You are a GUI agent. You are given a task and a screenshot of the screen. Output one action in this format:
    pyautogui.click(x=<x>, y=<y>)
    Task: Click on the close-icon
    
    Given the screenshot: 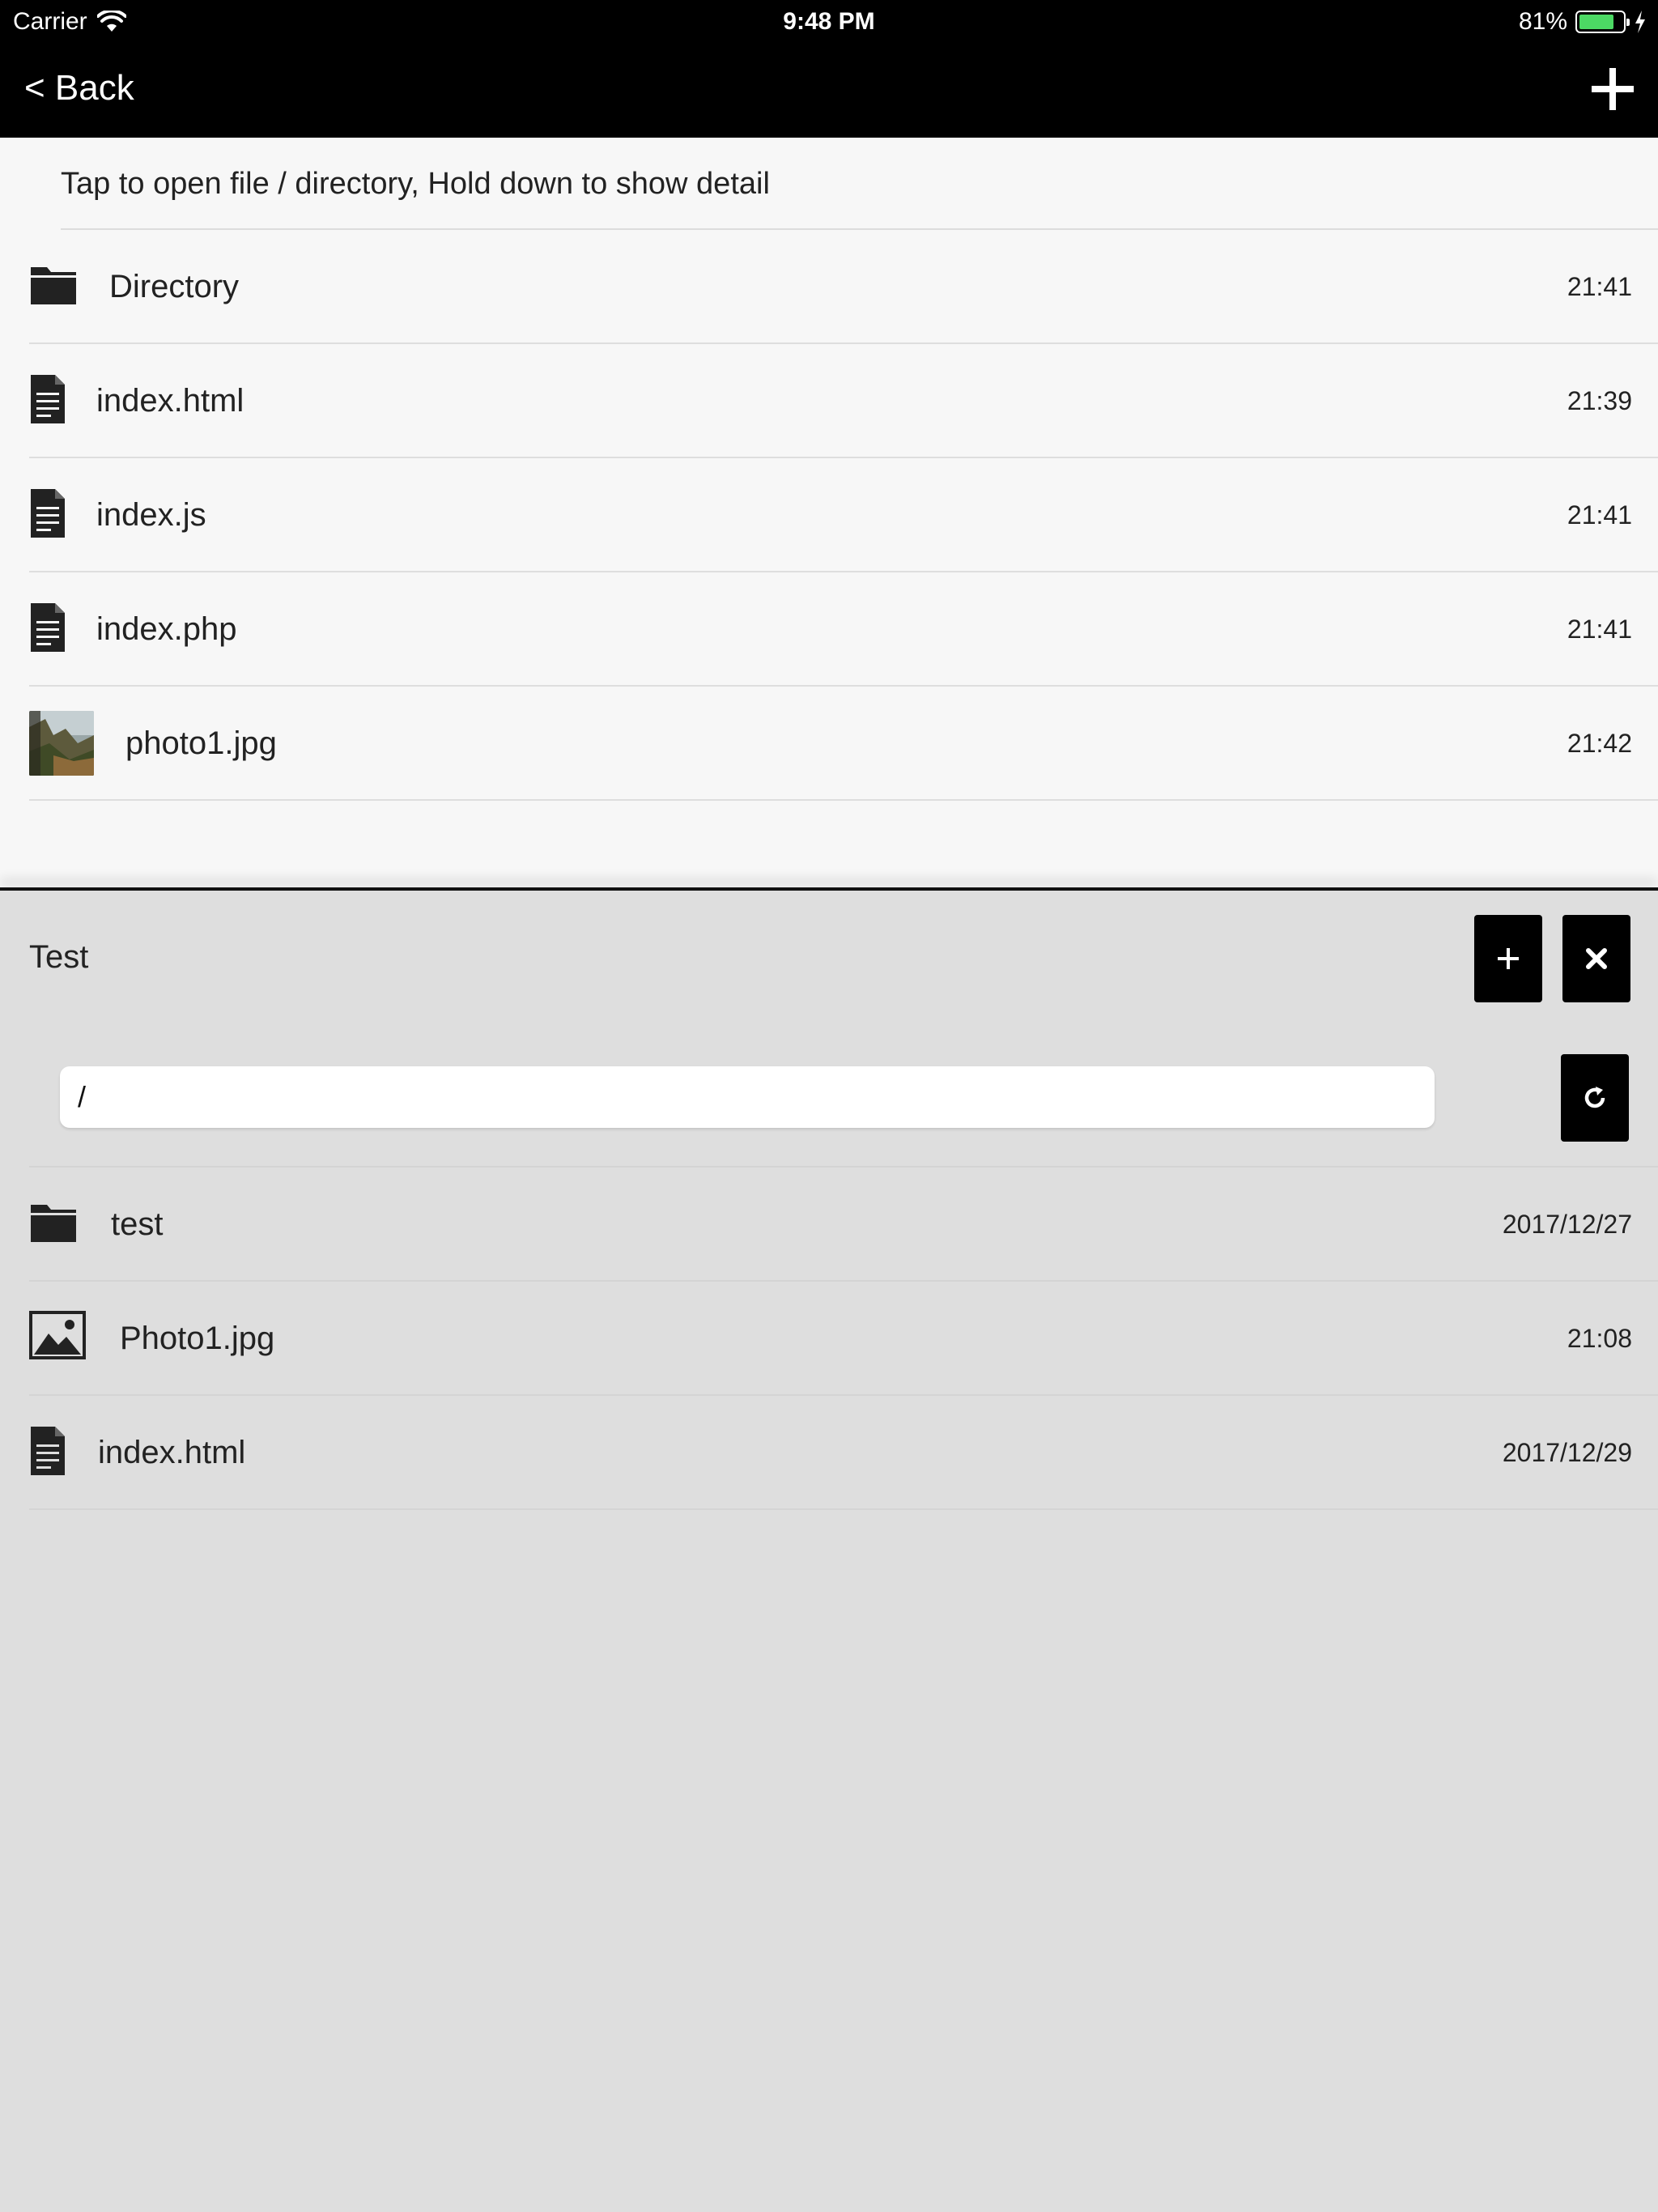 What is the action you would take?
    pyautogui.click(x=1596, y=959)
    